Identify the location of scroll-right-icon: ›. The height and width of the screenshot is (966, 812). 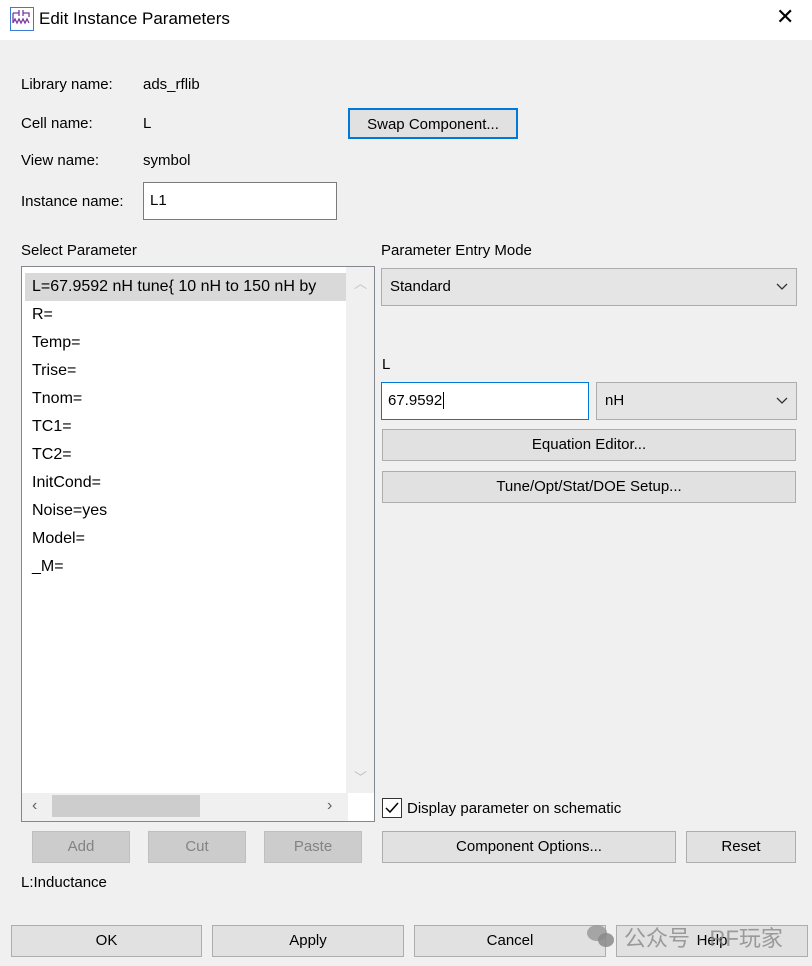
(329, 806).